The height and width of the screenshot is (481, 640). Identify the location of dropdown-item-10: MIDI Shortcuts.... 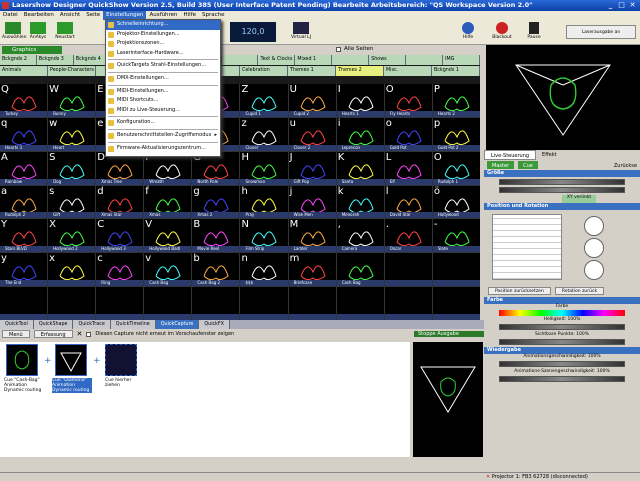
(163, 101).